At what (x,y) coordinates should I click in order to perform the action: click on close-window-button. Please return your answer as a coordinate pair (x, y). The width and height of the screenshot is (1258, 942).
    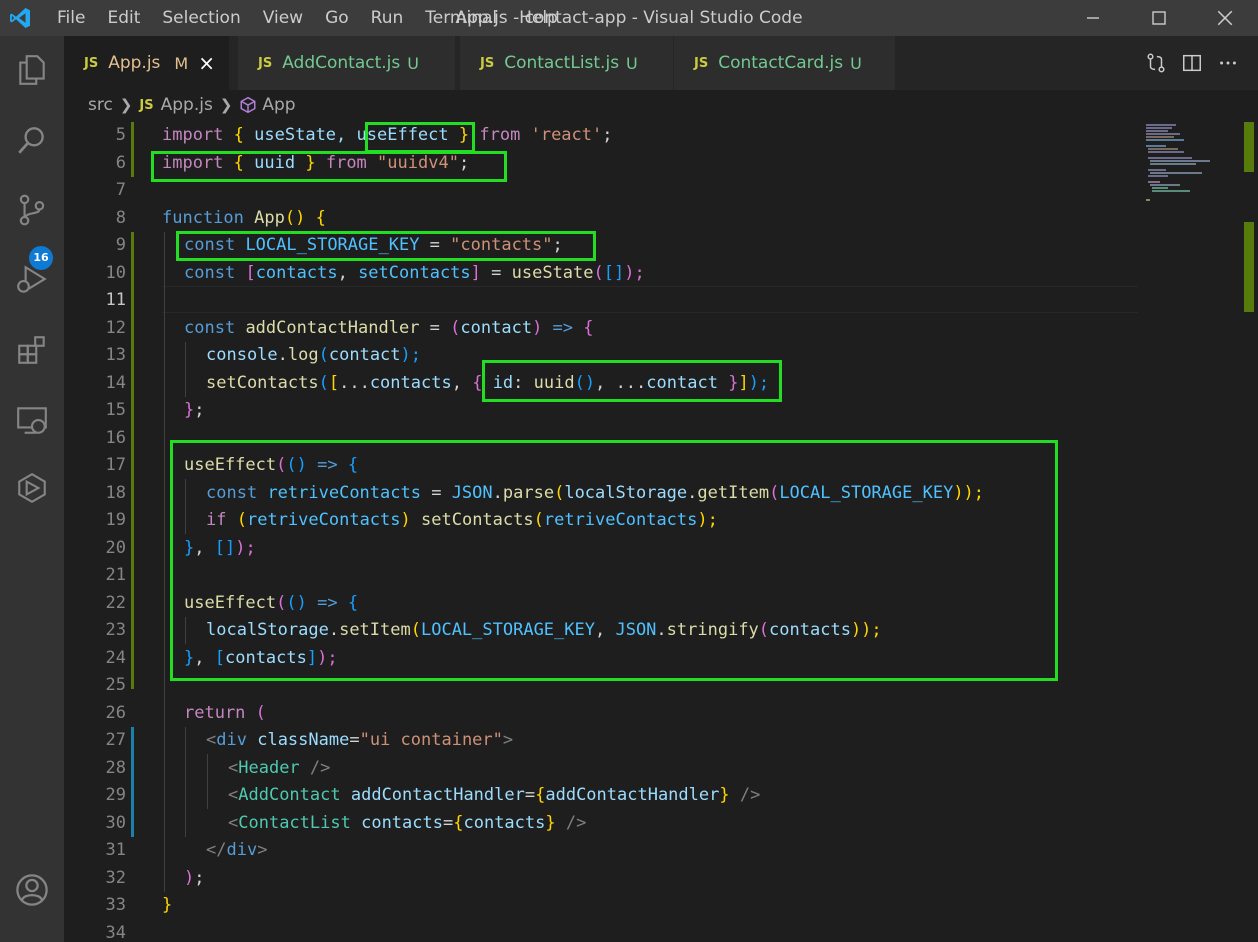
    Looking at the image, I should click on (1225, 18).